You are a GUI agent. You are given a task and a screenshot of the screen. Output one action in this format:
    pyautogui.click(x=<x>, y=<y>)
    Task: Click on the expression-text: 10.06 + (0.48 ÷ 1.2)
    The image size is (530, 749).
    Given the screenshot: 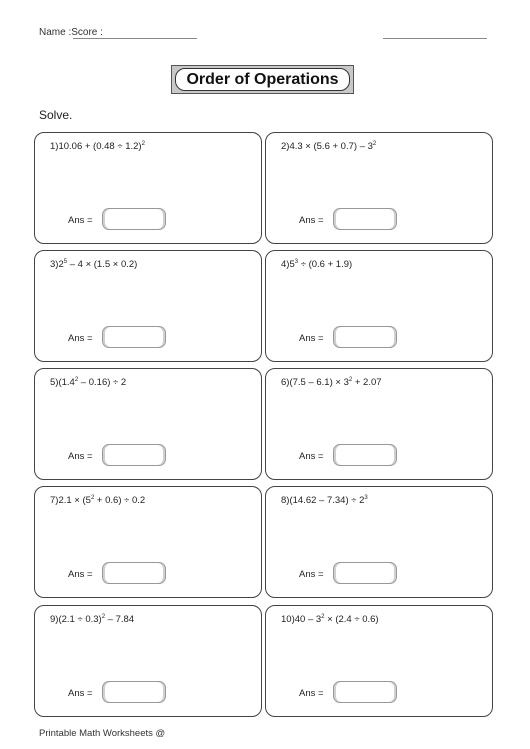 What is the action you would take?
    pyautogui.click(x=100, y=146)
    